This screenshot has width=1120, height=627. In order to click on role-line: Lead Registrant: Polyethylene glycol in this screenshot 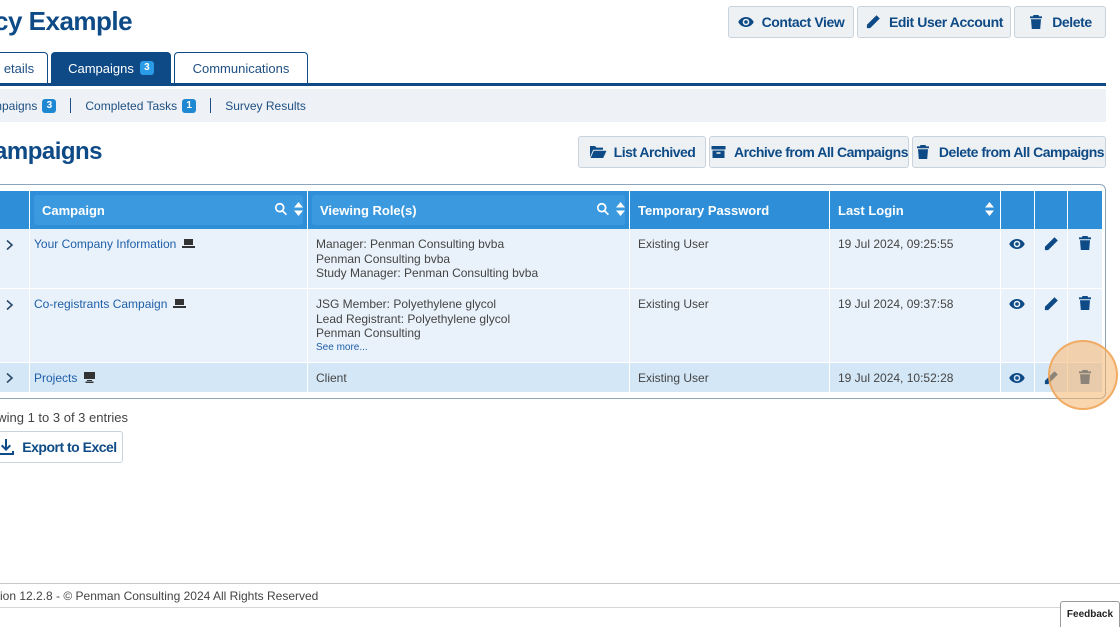, I will do `click(413, 318)`.